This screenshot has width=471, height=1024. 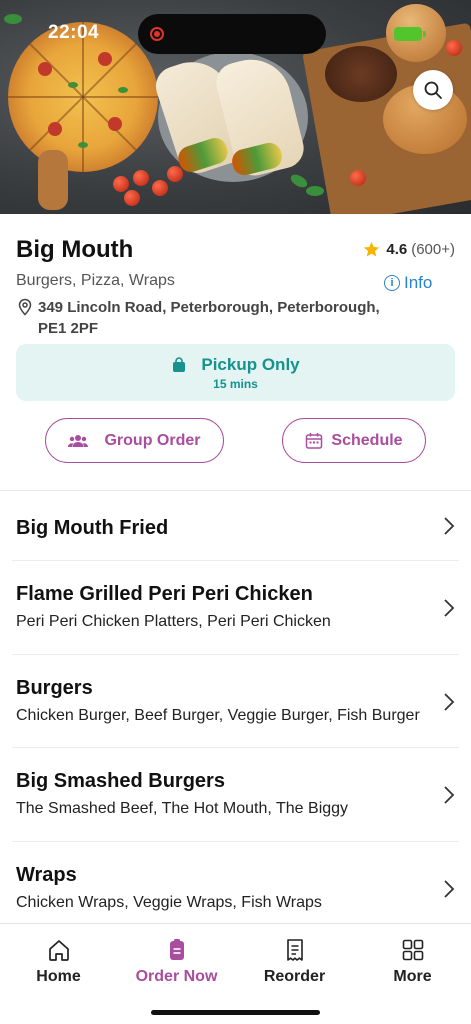 What do you see at coordinates (412, 962) in the screenshot?
I see `tab-more: More` at bounding box center [412, 962].